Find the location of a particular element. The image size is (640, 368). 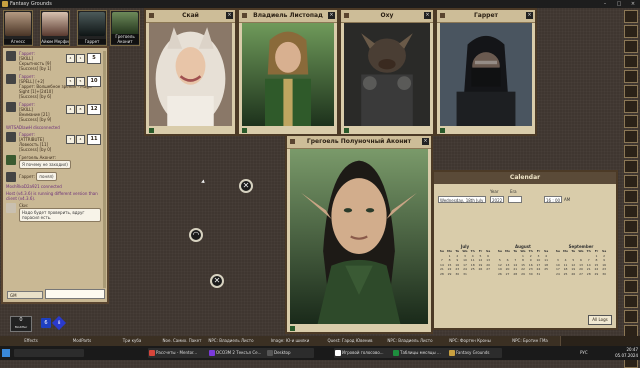

party-portrait-4: Грегоель Аконит is located at coordinates (125, 28).